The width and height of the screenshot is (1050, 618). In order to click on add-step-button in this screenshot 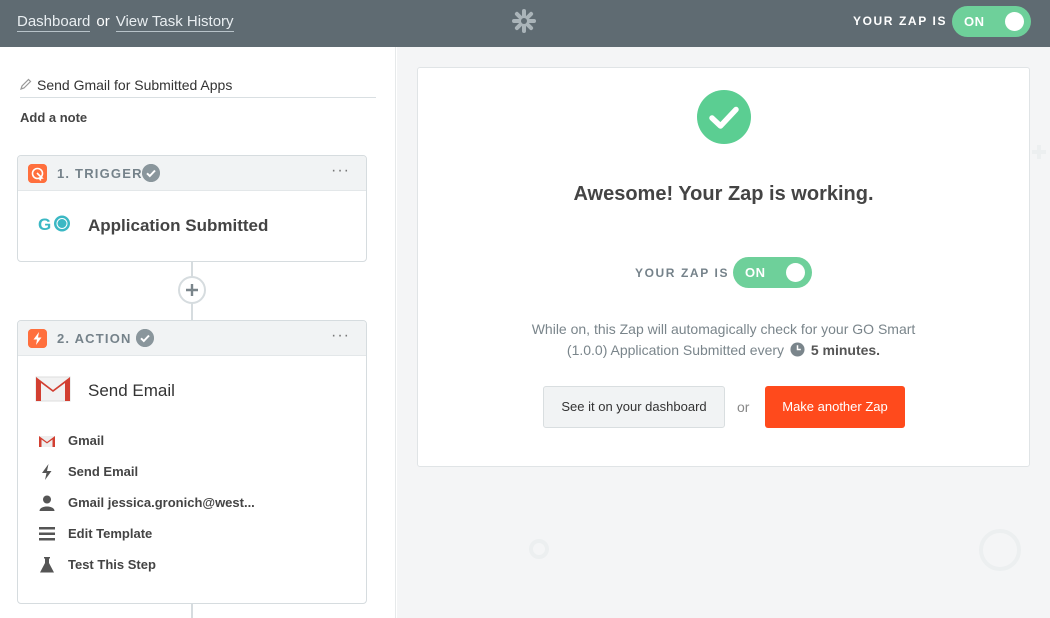, I will do `click(192, 290)`.